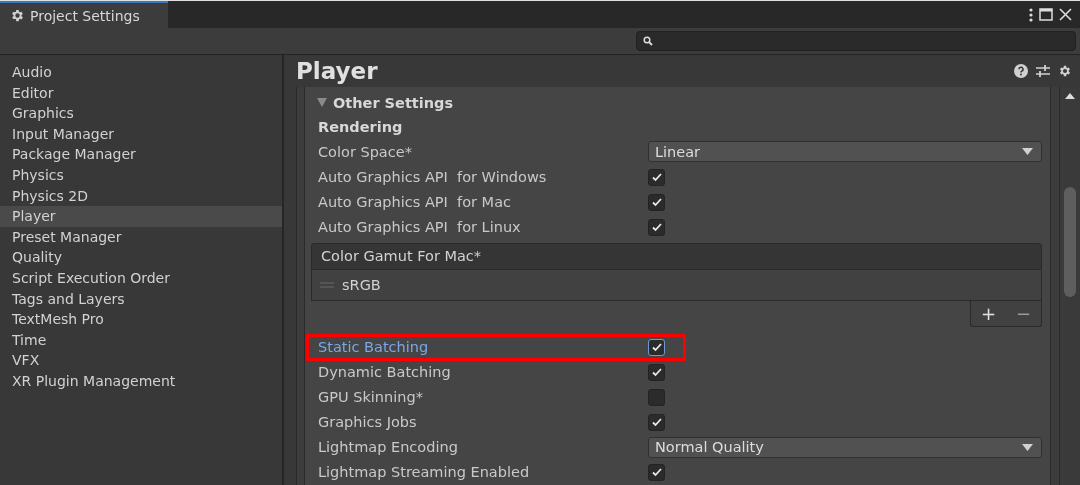  I want to click on sidebar-item: Editor, so click(141, 93).